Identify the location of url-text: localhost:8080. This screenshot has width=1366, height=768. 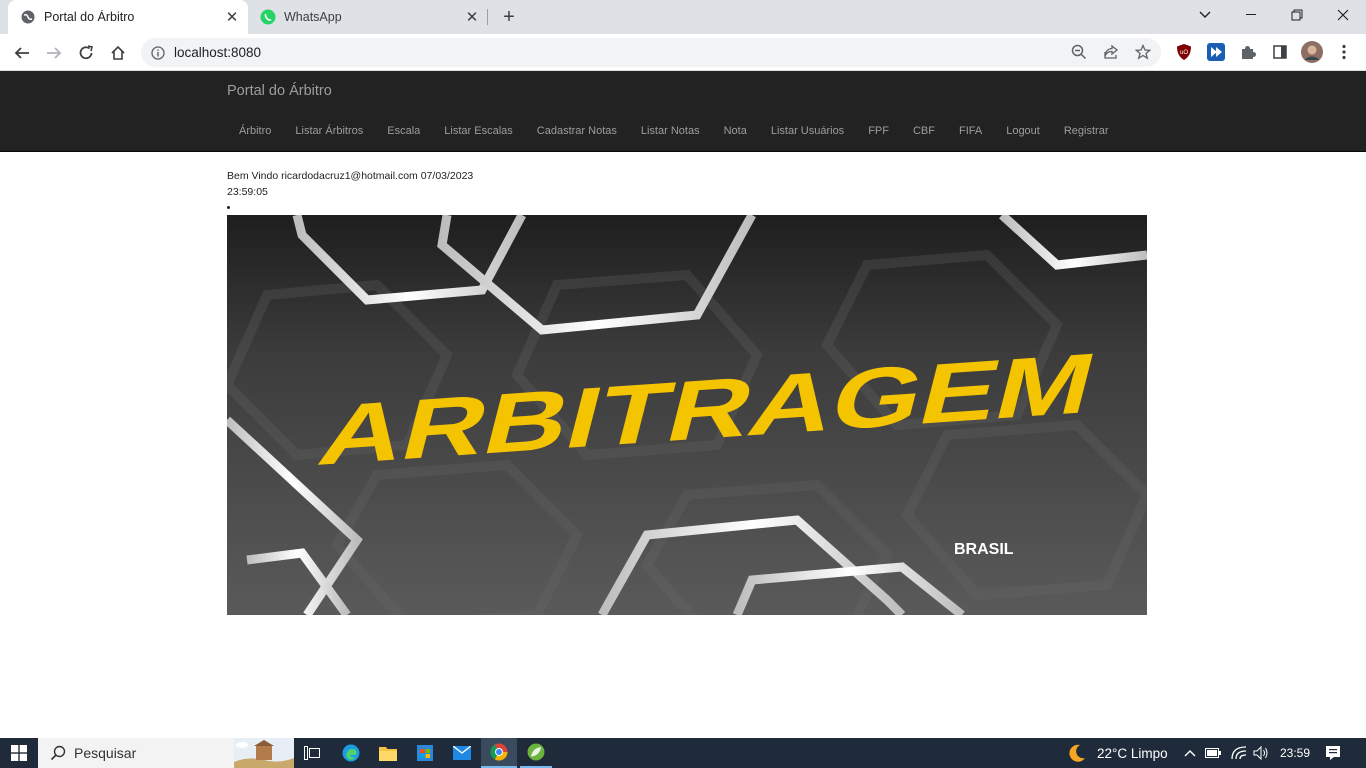
(218, 52).